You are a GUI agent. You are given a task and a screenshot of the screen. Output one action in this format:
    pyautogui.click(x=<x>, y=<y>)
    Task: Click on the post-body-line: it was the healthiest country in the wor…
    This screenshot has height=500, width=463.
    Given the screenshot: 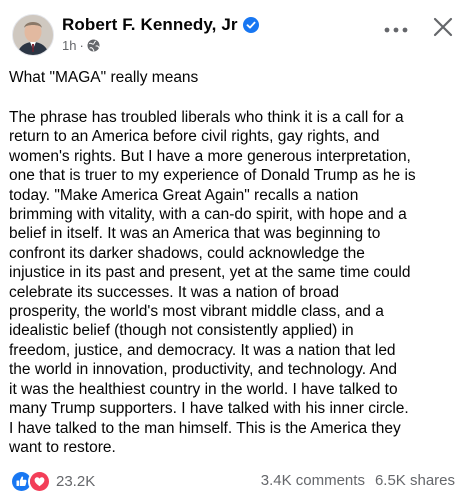 What is the action you would take?
    pyautogui.click(x=203, y=389)
    